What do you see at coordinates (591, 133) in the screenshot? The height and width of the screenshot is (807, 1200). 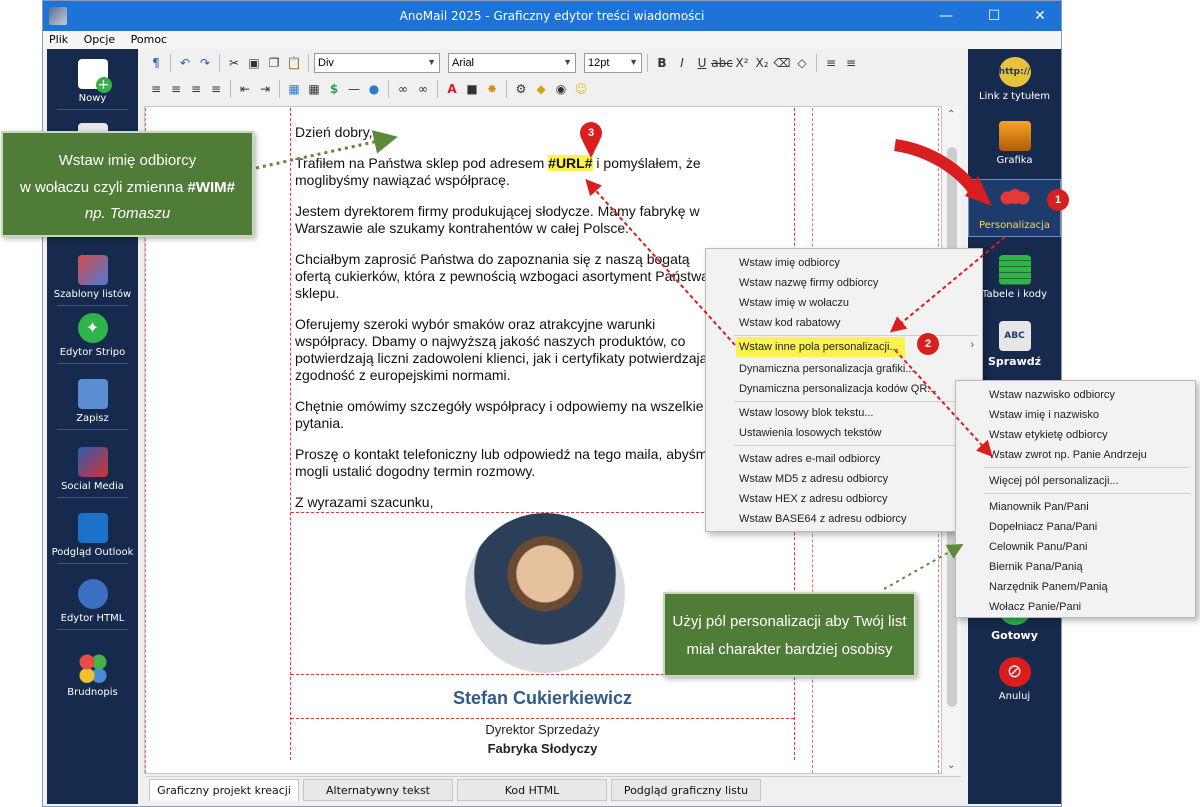 I see `step-badge-3: 3` at bounding box center [591, 133].